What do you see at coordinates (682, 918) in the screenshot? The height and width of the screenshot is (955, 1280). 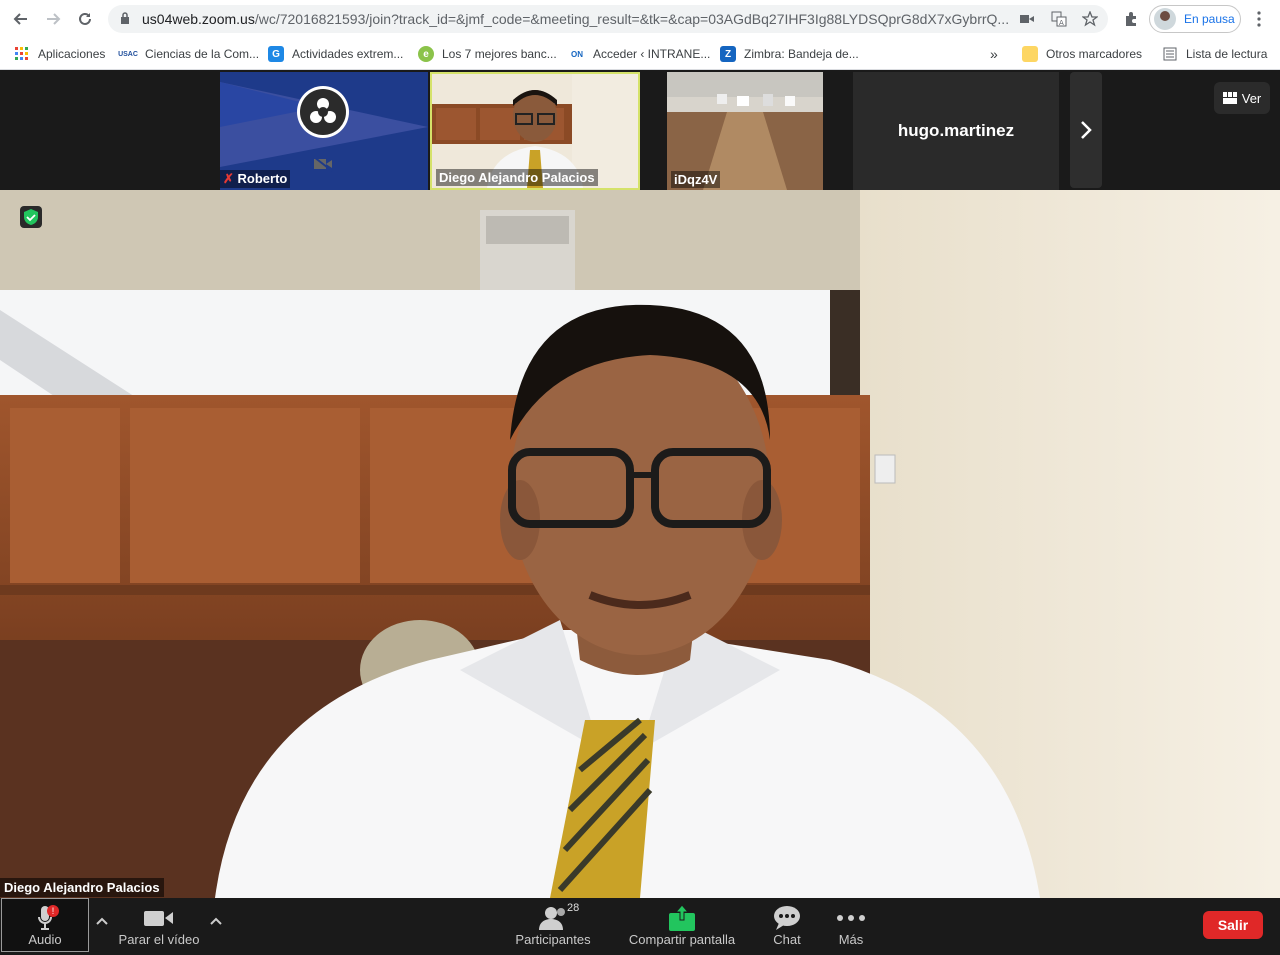 I see `share-screen-icon` at bounding box center [682, 918].